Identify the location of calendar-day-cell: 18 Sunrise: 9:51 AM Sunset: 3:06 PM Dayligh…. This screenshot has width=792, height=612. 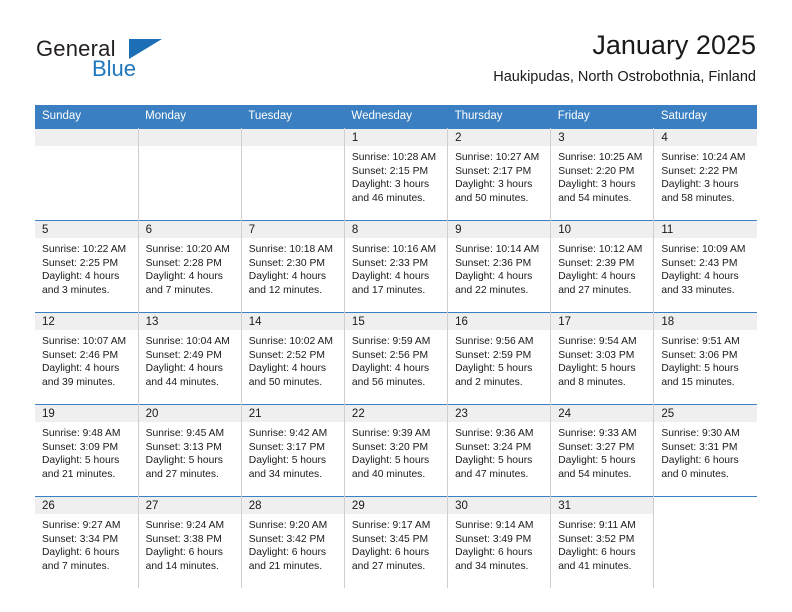
(705, 358).